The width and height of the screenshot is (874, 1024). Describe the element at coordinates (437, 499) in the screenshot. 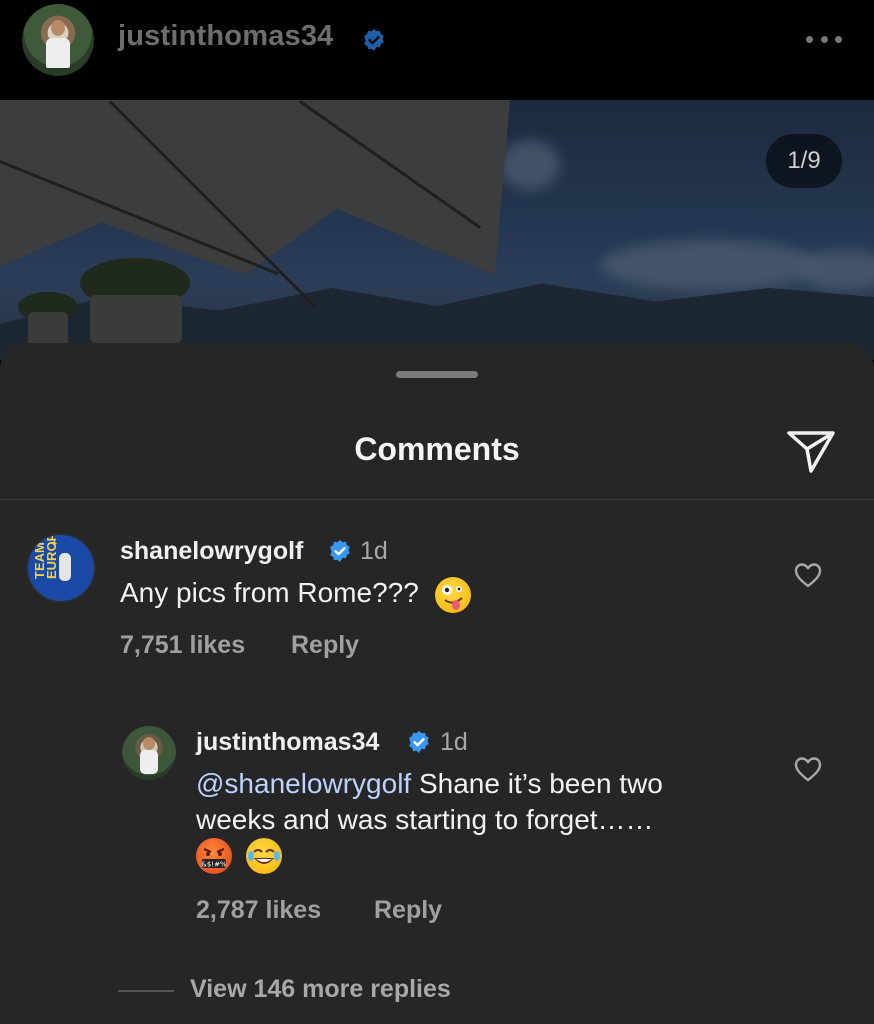

I see `divider` at that location.